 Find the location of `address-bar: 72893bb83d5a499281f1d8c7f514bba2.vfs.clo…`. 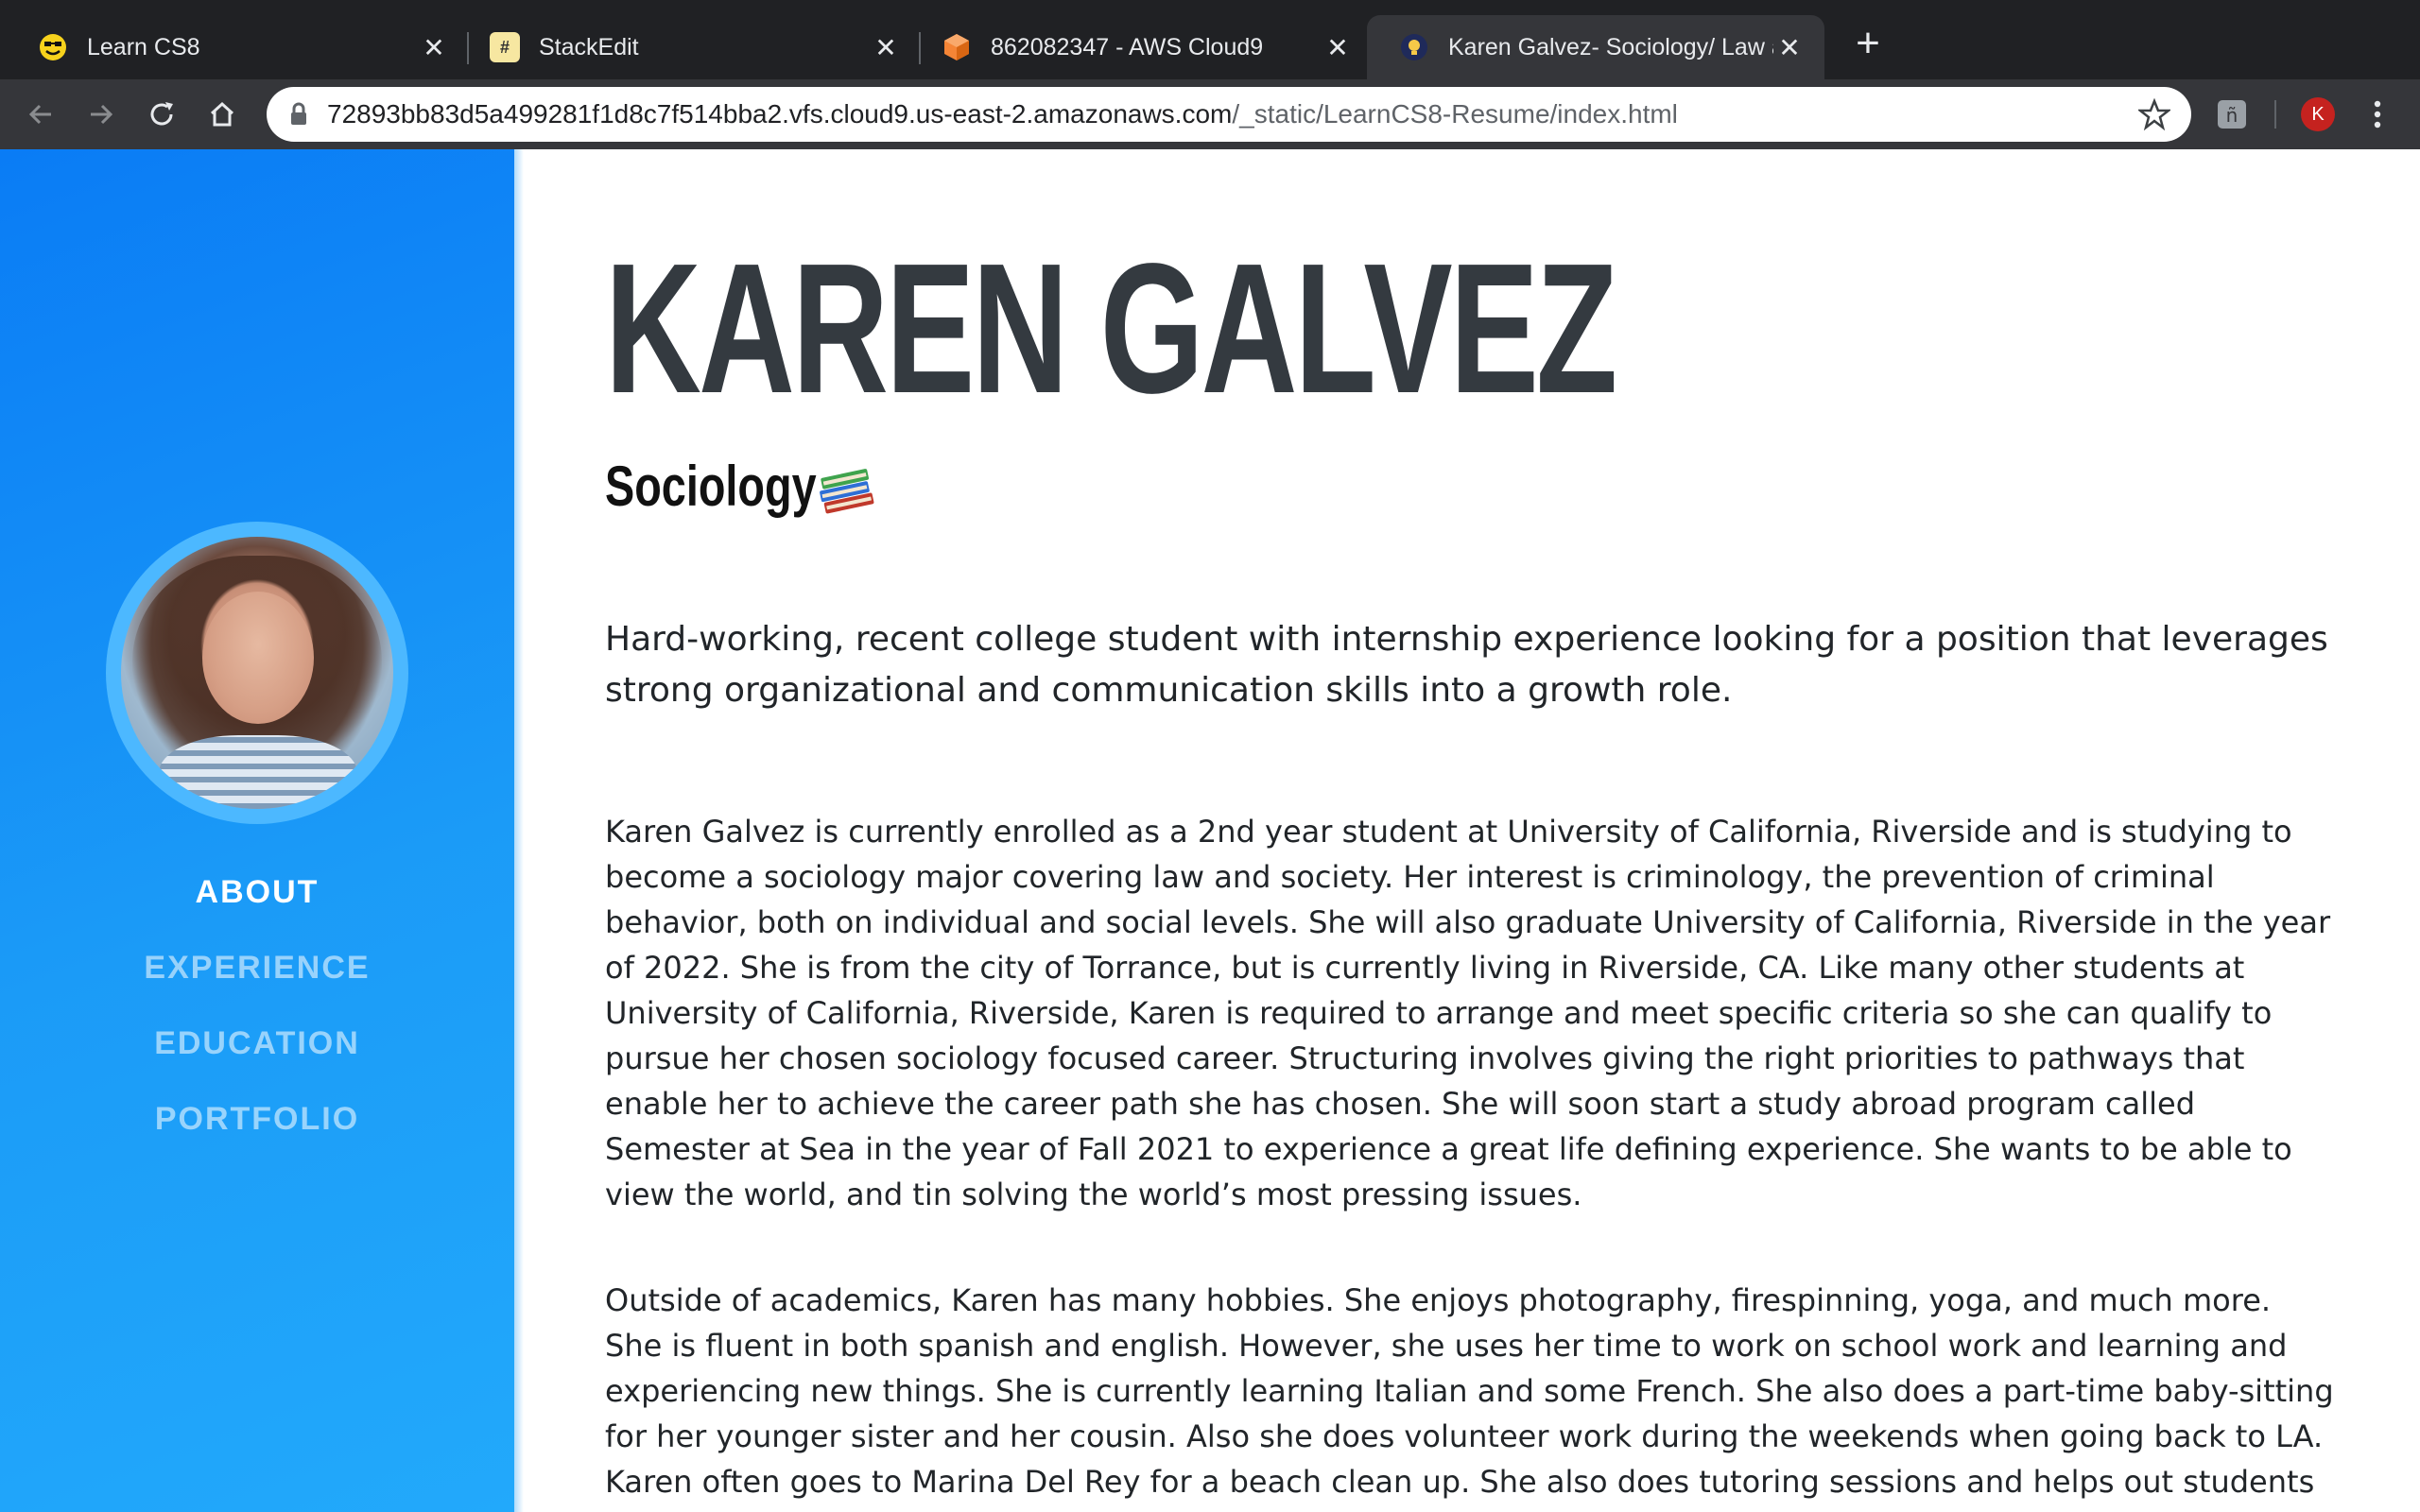

address-bar: 72893bb83d5a499281f1d8c7f514bba2.vfs.clo… is located at coordinates (1229, 114).